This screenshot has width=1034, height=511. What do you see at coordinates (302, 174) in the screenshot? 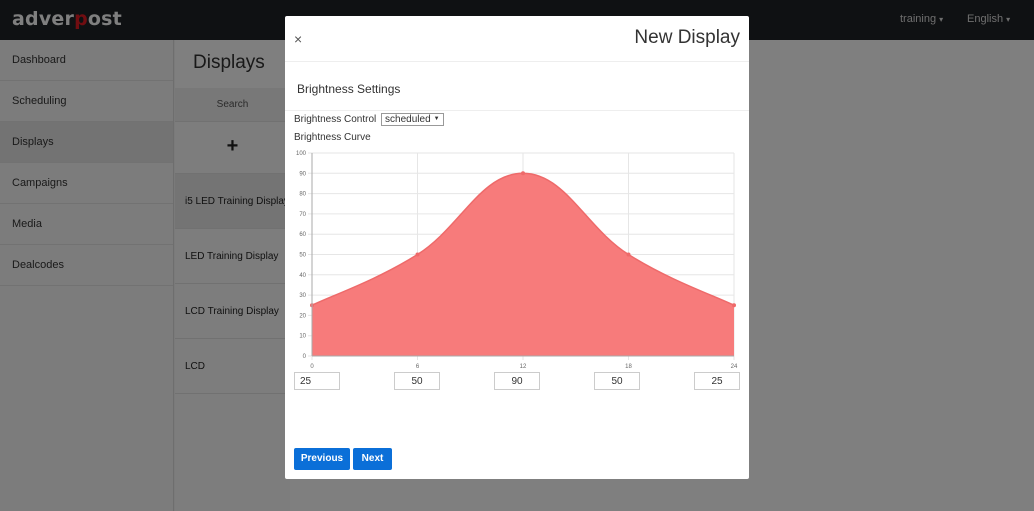
I see `y-tick-label: 90` at bounding box center [302, 174].